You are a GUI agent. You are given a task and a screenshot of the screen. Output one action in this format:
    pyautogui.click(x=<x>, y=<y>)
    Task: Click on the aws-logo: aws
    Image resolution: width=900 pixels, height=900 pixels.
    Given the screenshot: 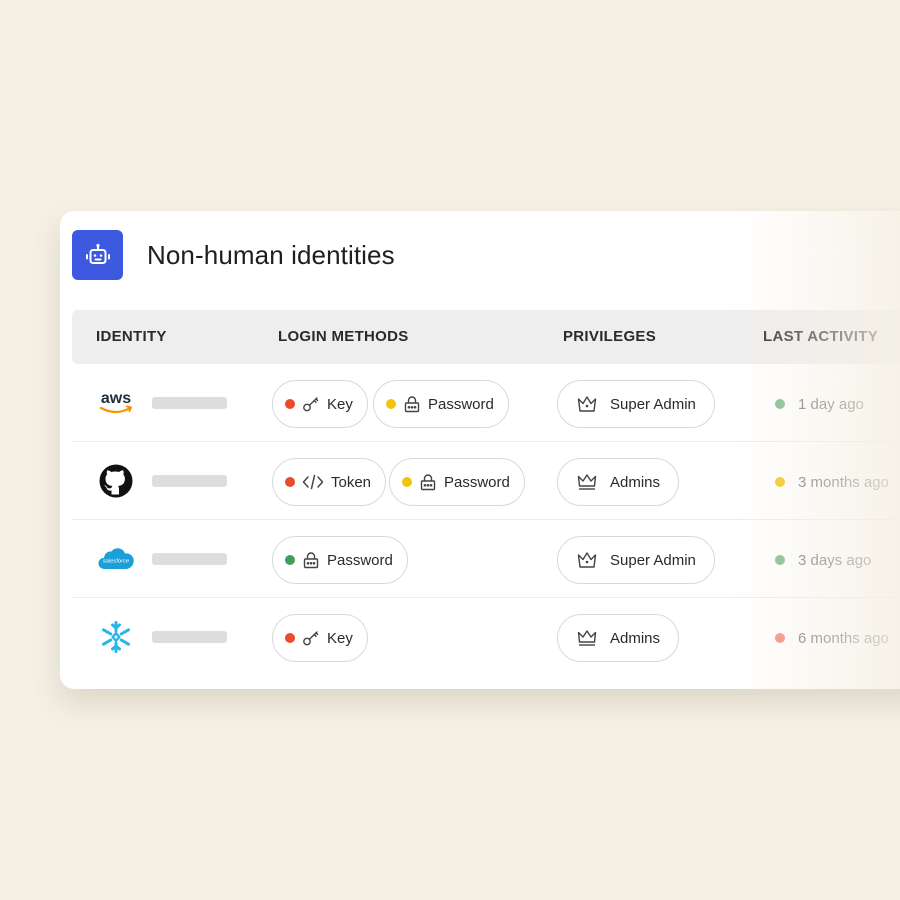 What is the action you would take?
    pyautogui.click(x=116, y=403)
    